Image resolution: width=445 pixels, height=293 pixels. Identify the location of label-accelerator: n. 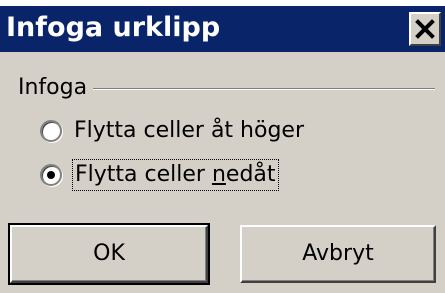
(218, 174).